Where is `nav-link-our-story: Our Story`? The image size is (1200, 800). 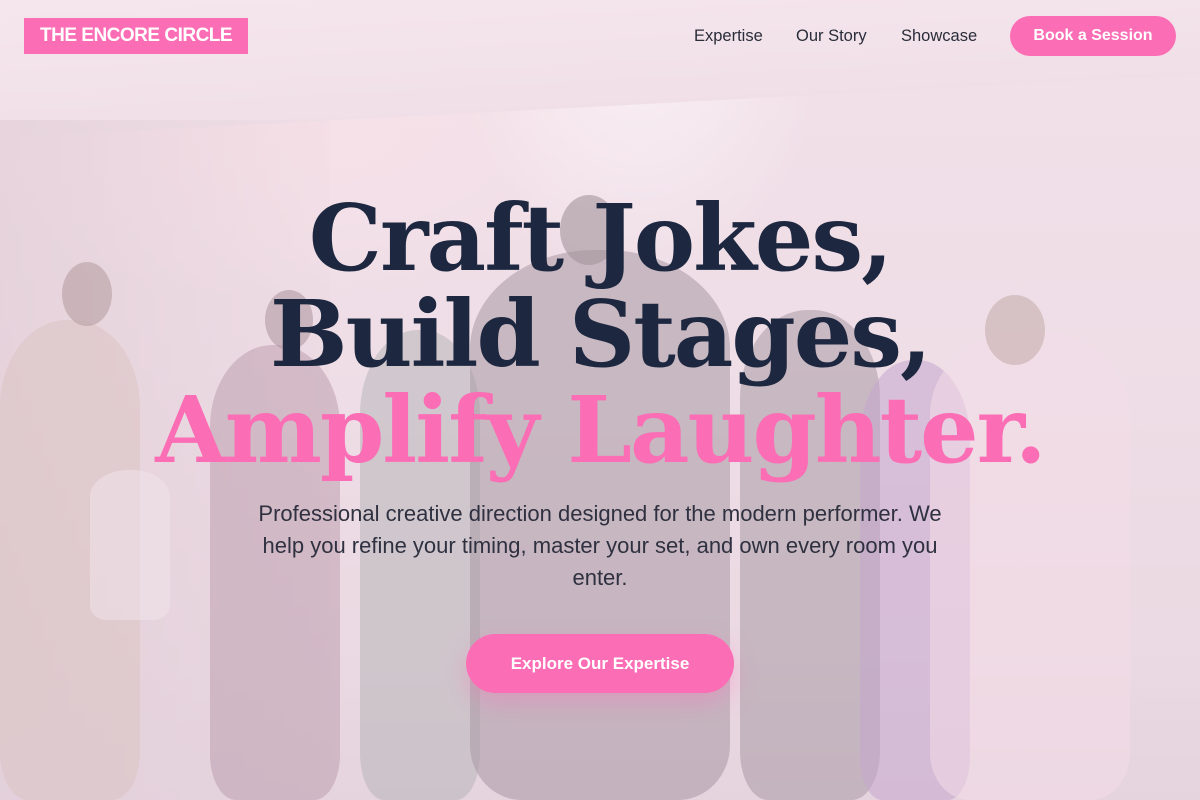
nav-link-our-story: Our Story is located at coordinates (831, 36).